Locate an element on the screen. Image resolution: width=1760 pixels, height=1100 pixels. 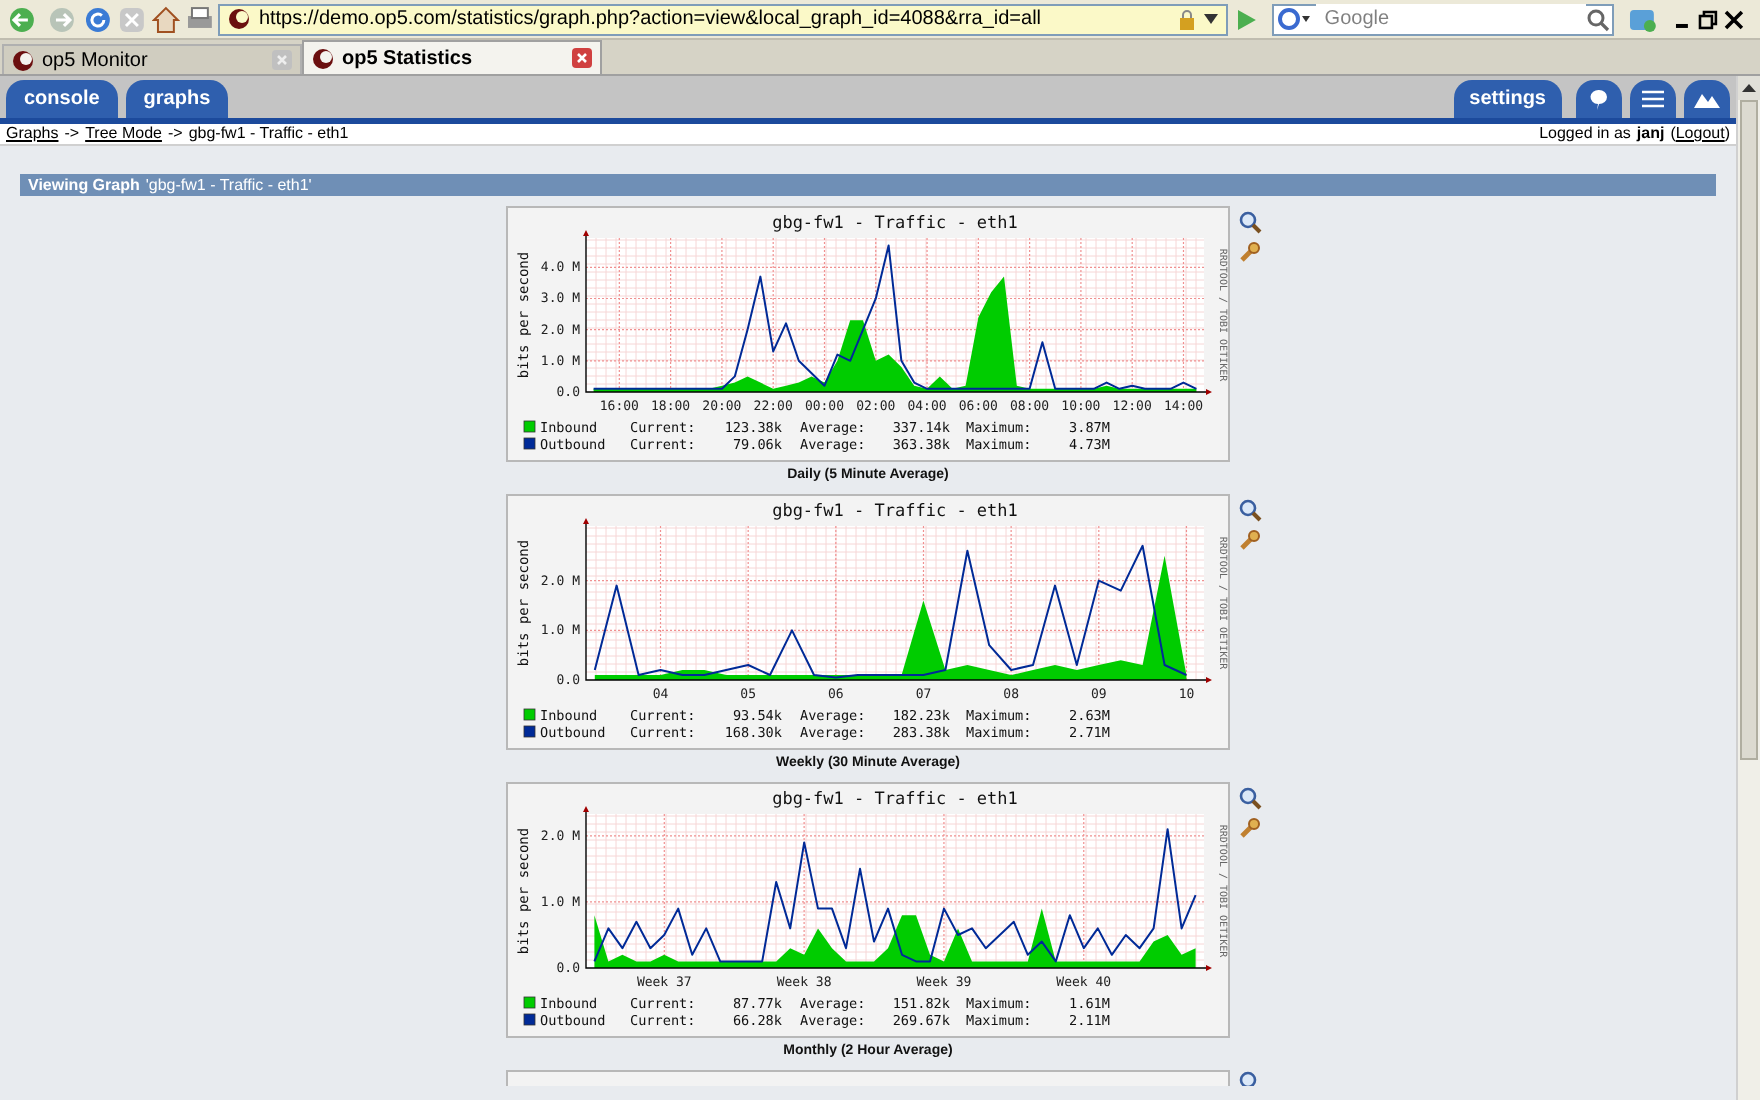
tab-label: op5 Statistics is located at coordinates (408, 59).